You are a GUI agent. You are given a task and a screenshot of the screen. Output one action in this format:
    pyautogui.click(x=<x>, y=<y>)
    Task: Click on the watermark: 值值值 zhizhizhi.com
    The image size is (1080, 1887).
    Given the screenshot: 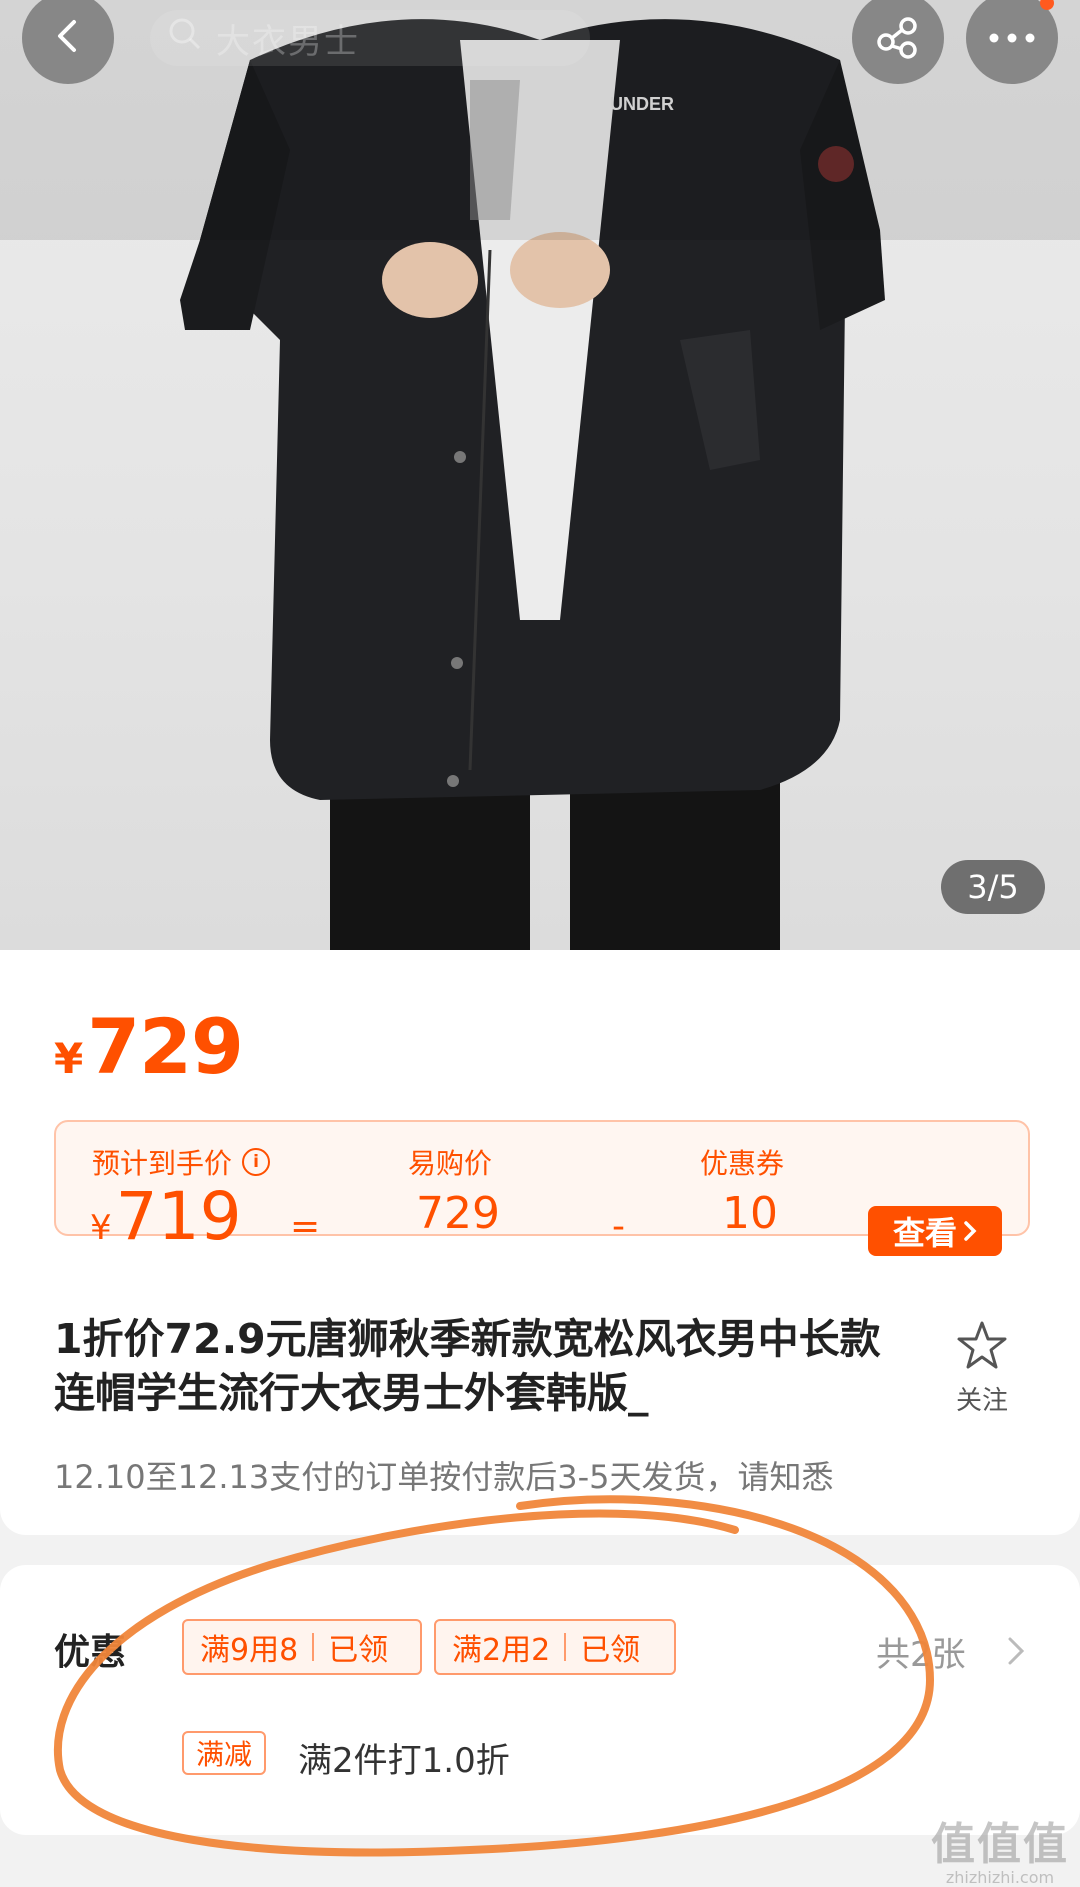 What is the action you would take?
    pyautogui.click(x=1000, y=1847)
    